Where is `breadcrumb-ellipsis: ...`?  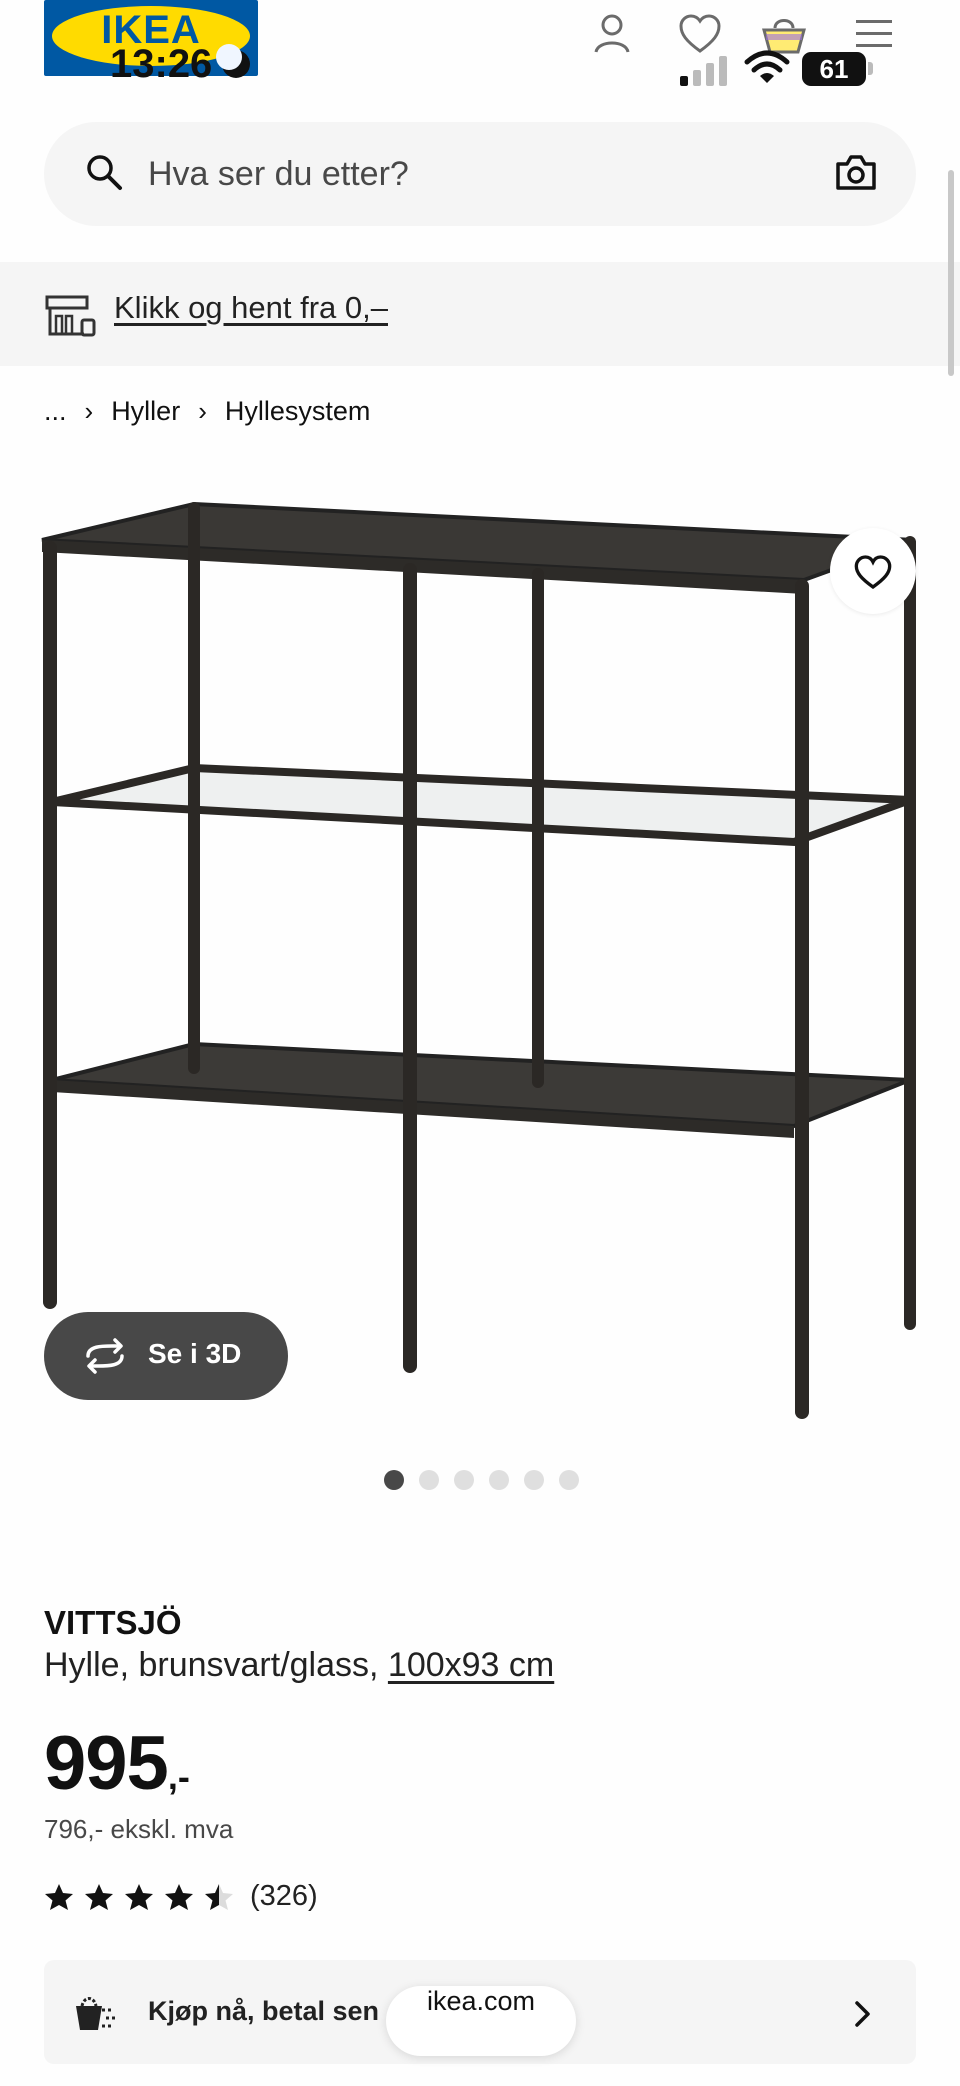 breadcrumb-ellipsis: ... is located at coordinates (55, 411).